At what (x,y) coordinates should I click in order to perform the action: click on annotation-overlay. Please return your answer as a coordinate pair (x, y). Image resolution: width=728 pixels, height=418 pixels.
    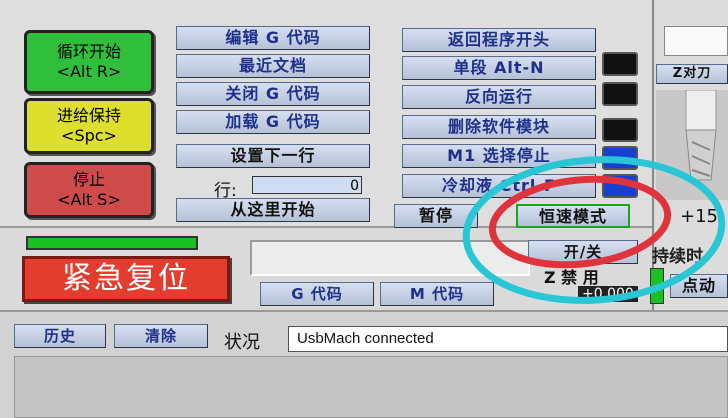
    Looking at the image, I should click on (594, 230).